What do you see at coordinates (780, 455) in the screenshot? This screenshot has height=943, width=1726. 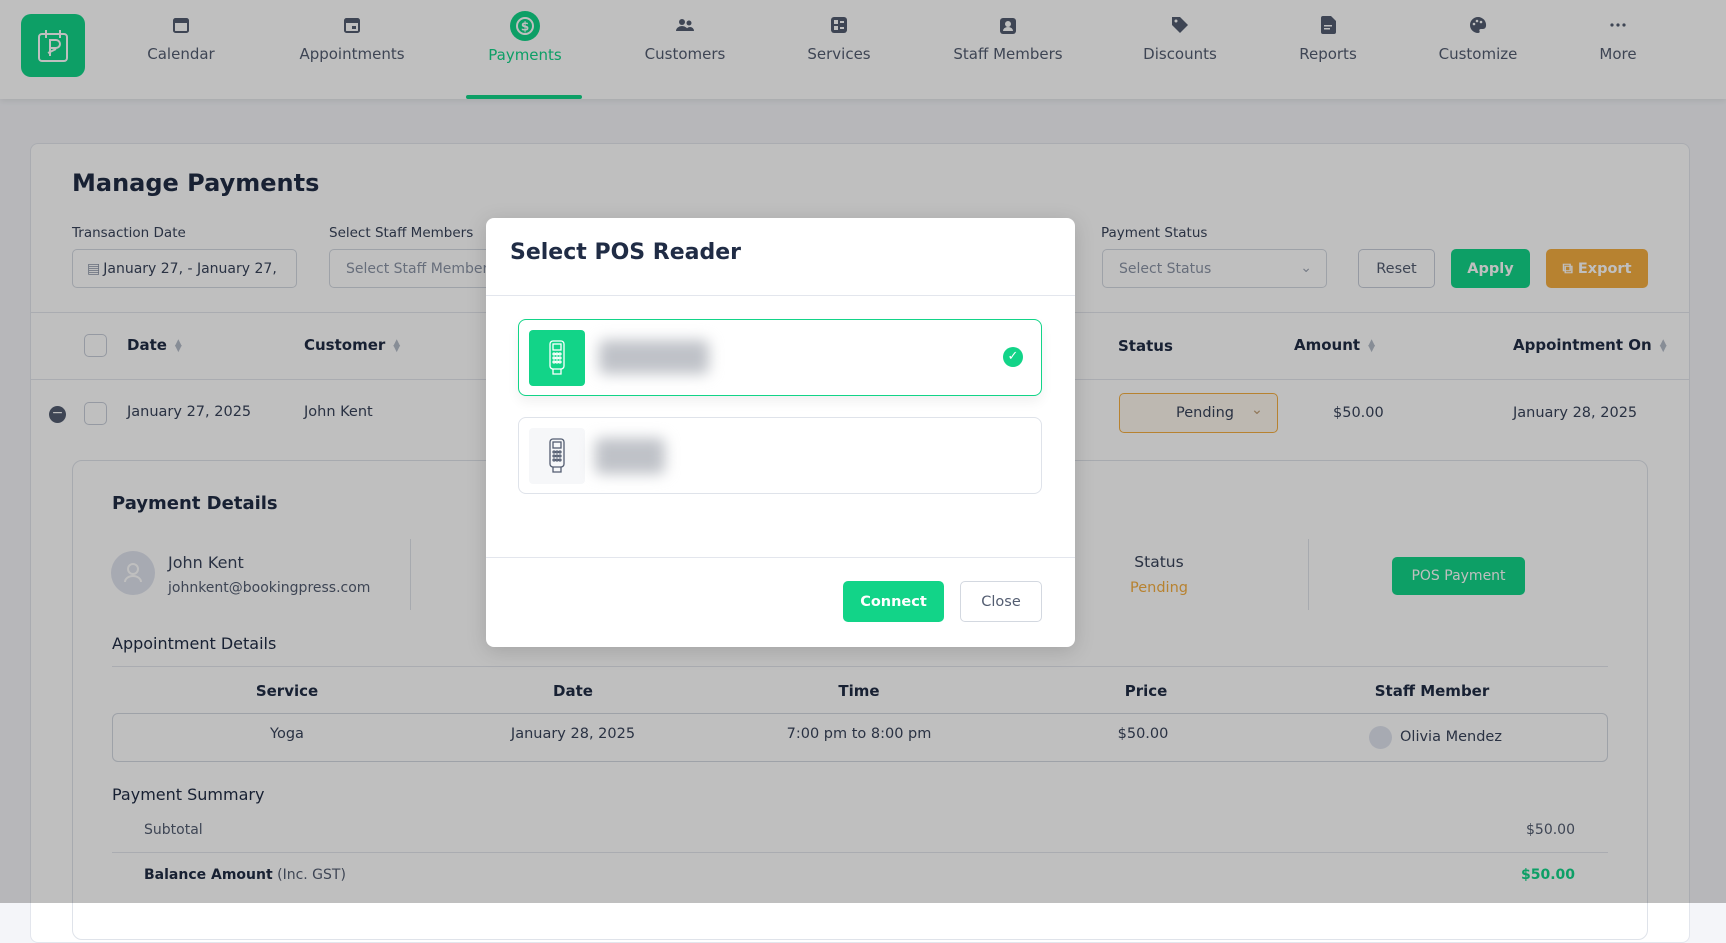 I see `pos-reader-option` at bounding box center [780, 455].